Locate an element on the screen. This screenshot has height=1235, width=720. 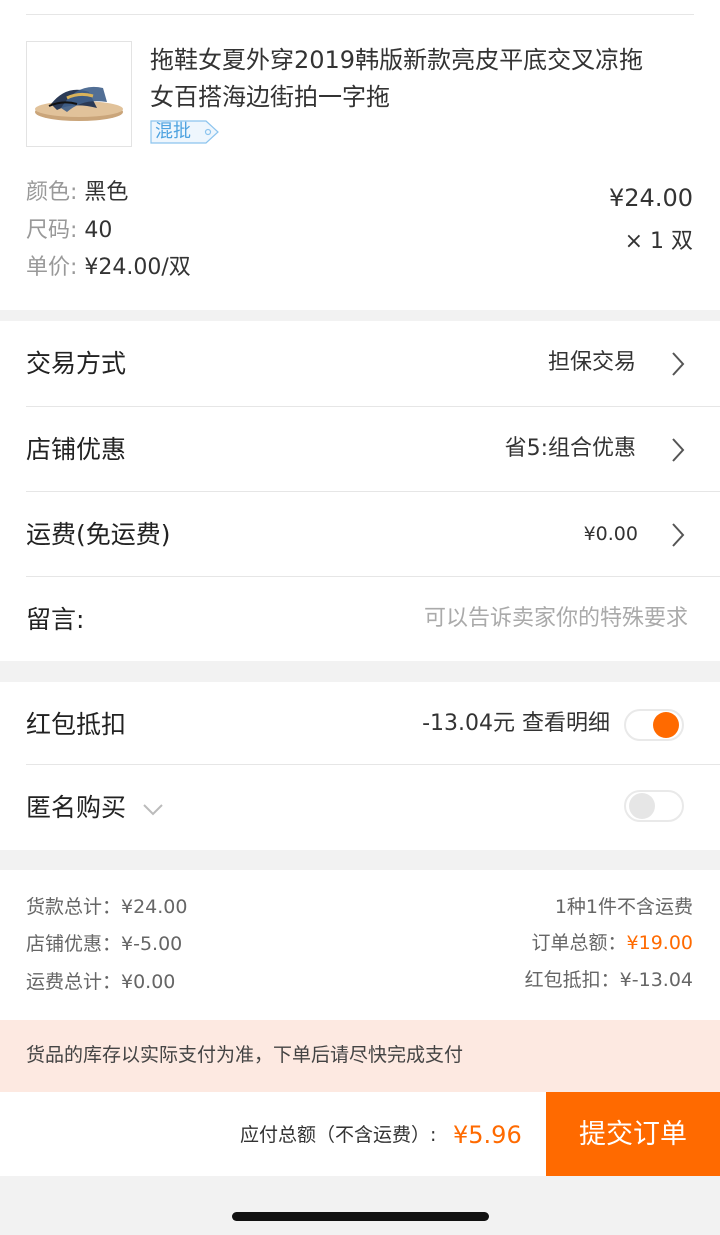
redpacket-deduction: 红包抵扣：¥-13.04 is located at coordinates (608, 980).